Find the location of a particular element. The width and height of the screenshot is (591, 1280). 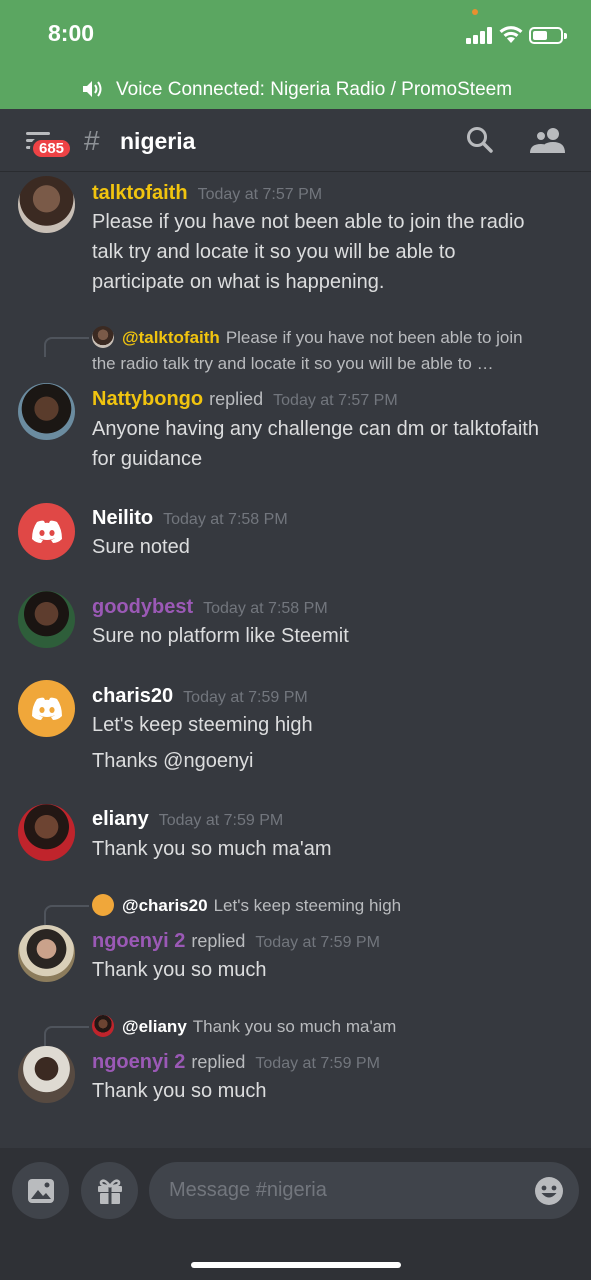

channel-header: 685 # nigeria is located at coordinates (295, 140).